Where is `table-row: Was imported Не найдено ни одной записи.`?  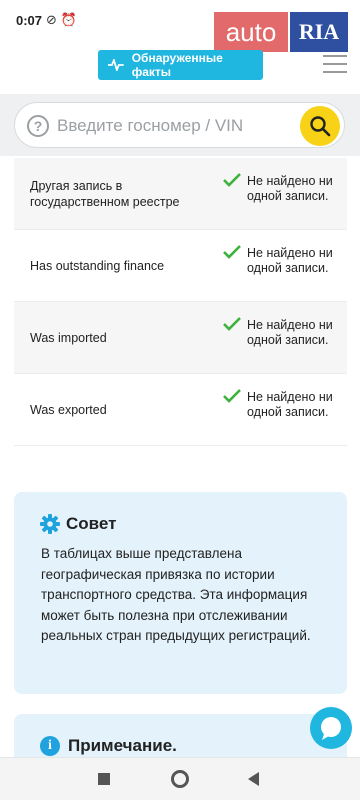 table-row: Was imported Не найдено ни одной записи. is located at coordinates (180, 338).